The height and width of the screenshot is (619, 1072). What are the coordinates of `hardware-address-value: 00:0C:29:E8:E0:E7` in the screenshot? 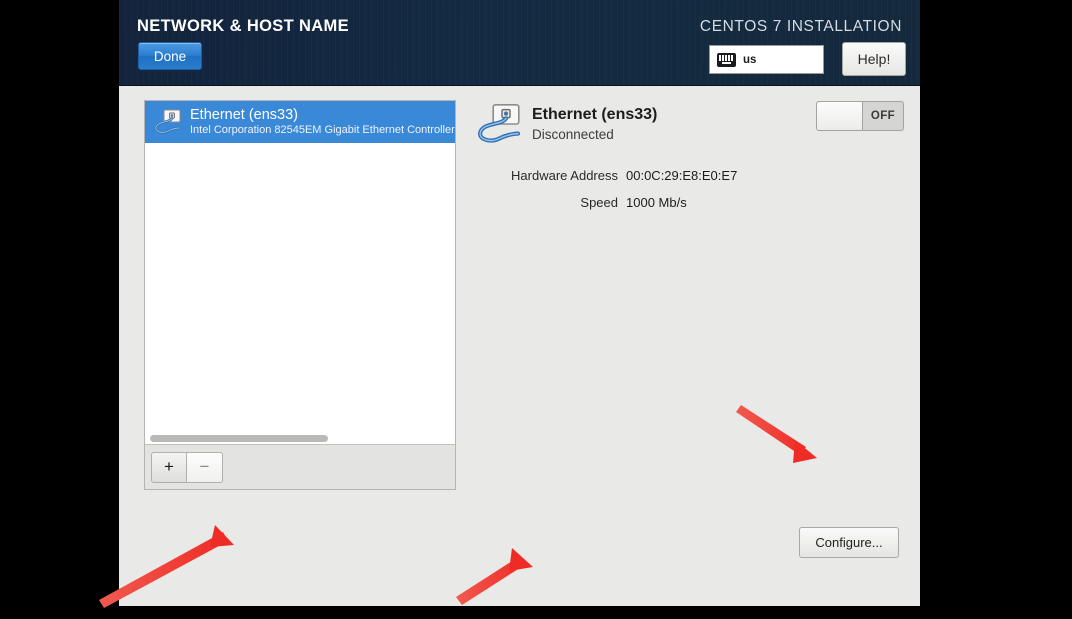 It's located at (682, 175).